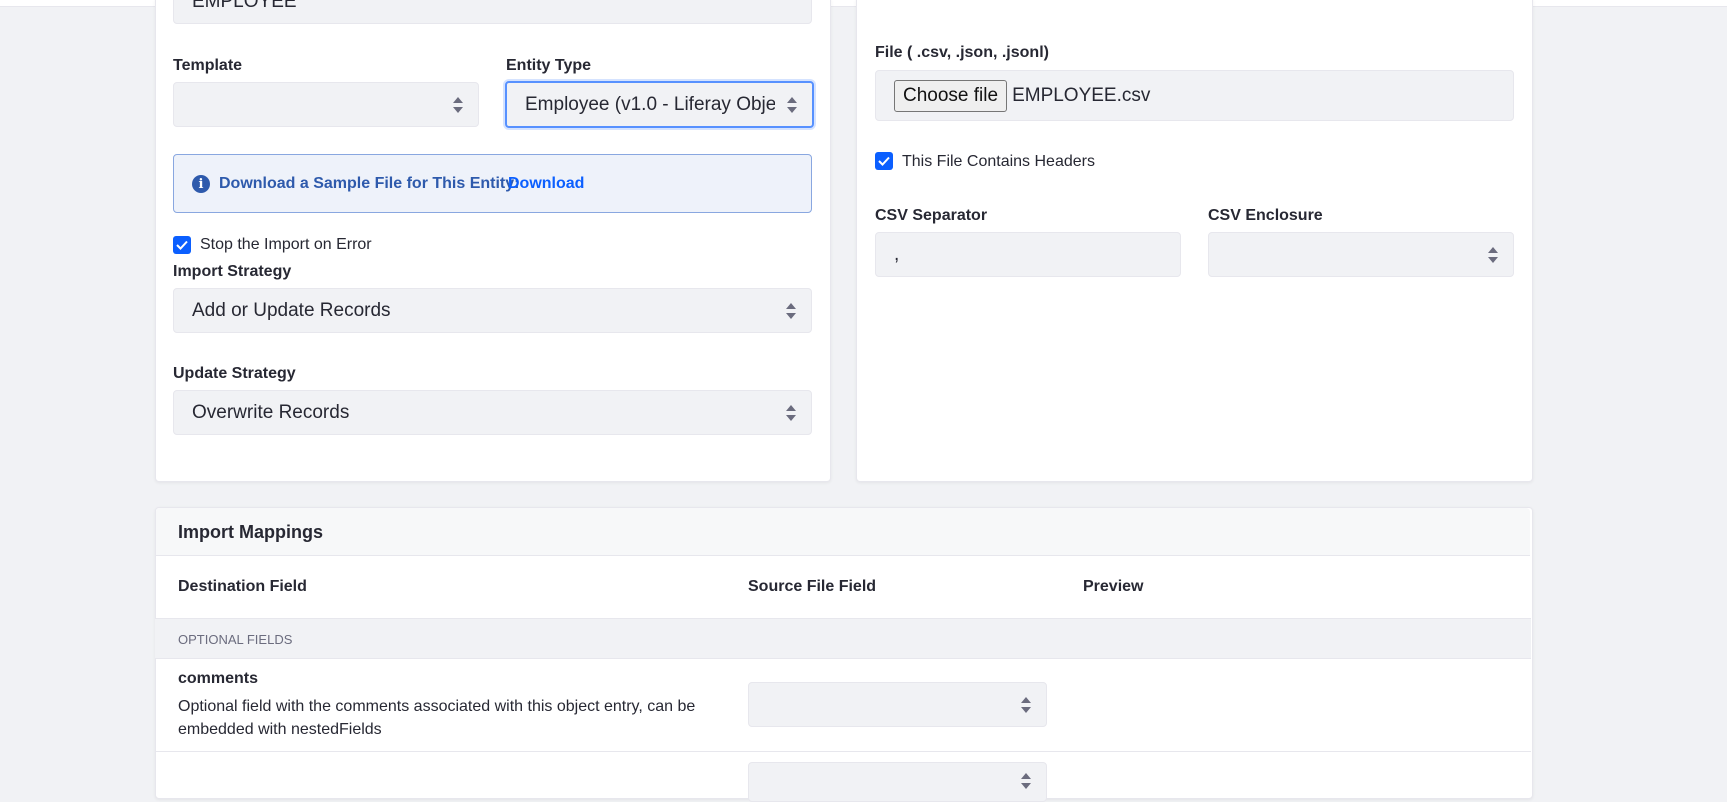 The height and width of the screenshot is (802, 1727). I want to click on info-icon: i, so click(201, 184).